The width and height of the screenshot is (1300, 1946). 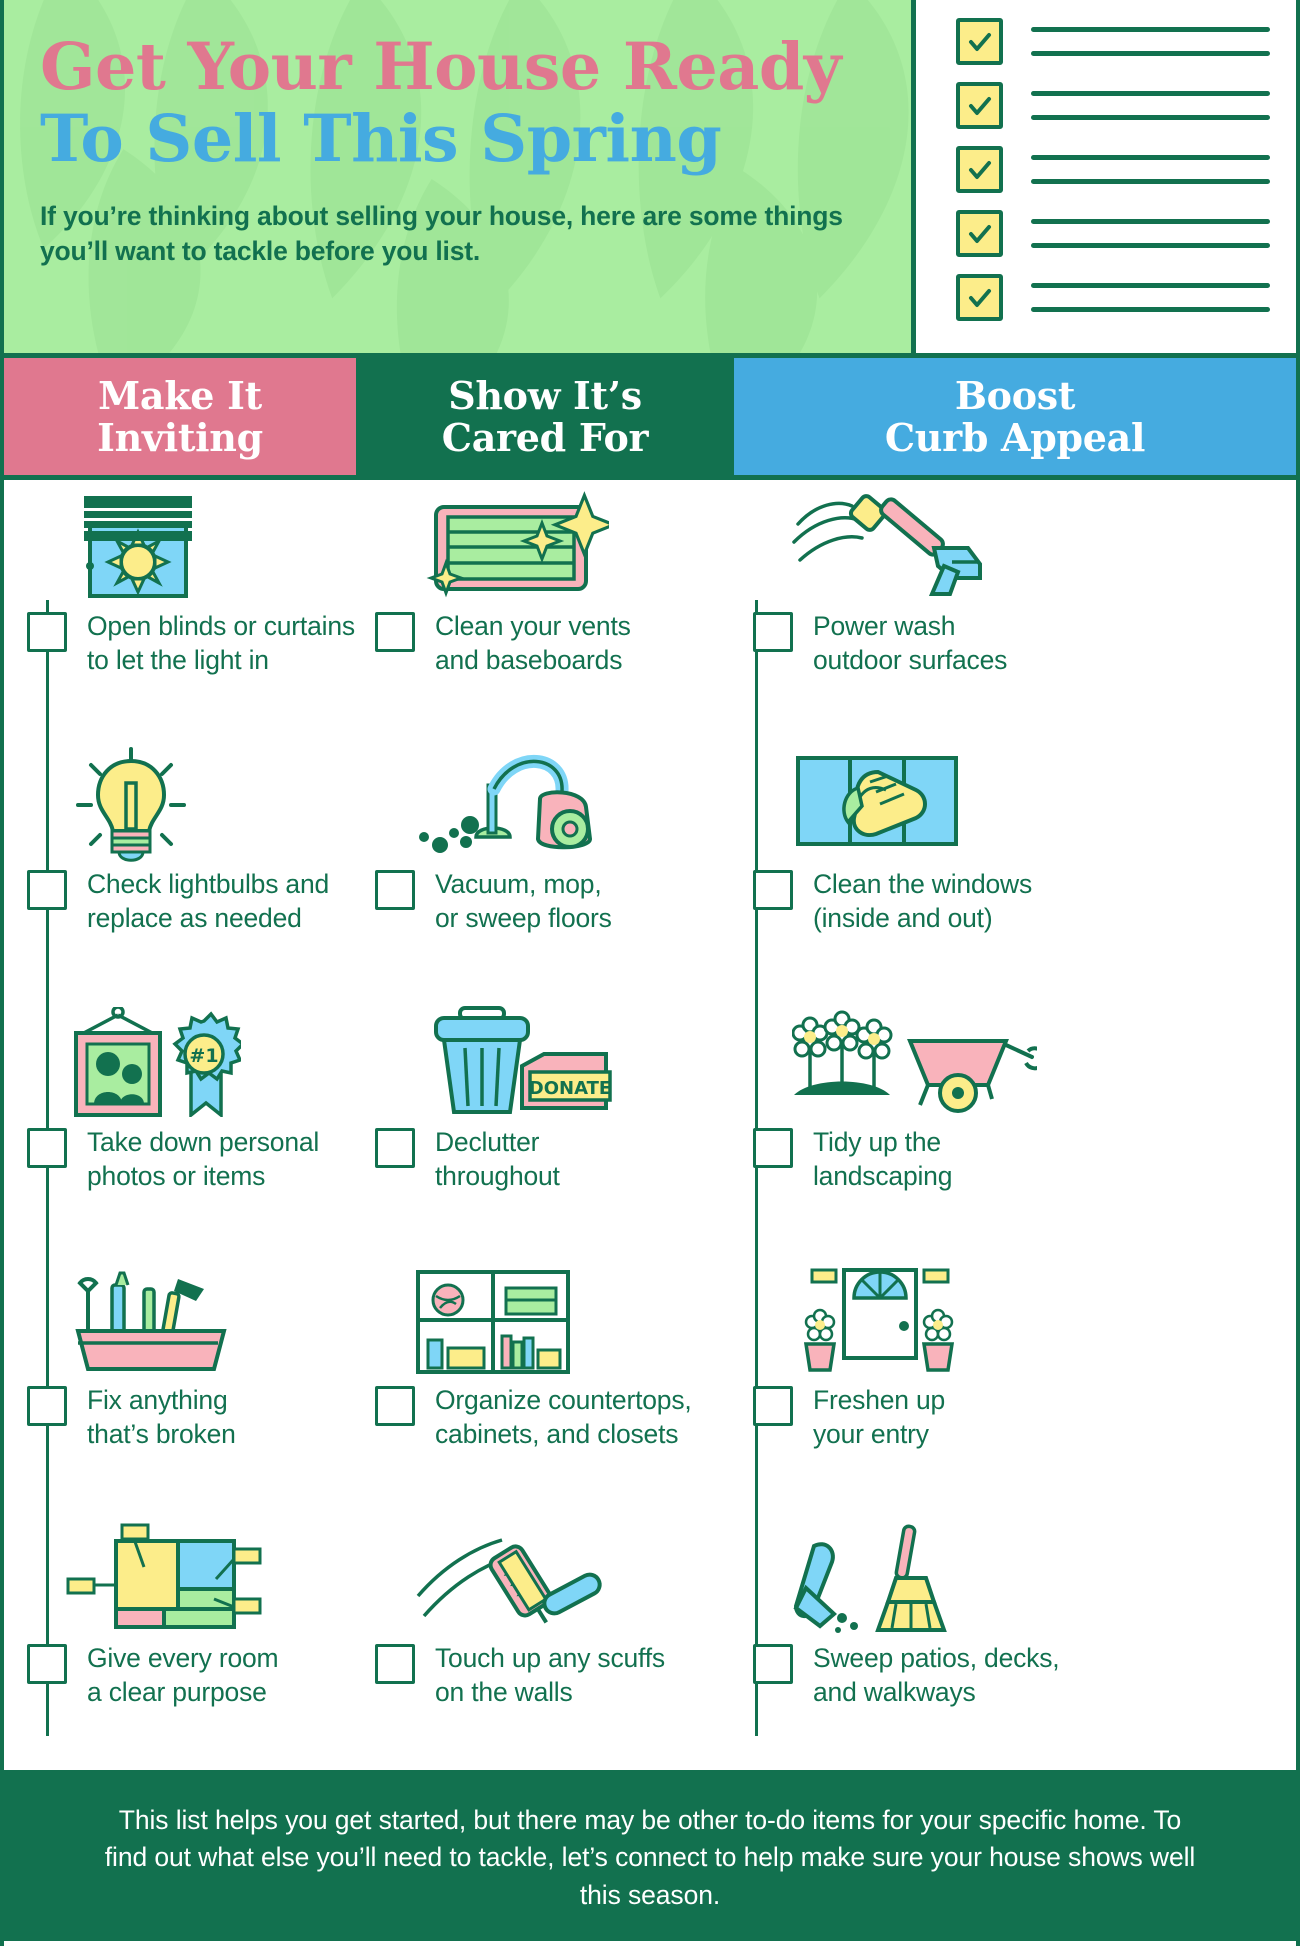 I want to click on checklist-item: Vacuum, mop, or sweep floors, so click(x=545, y=869).